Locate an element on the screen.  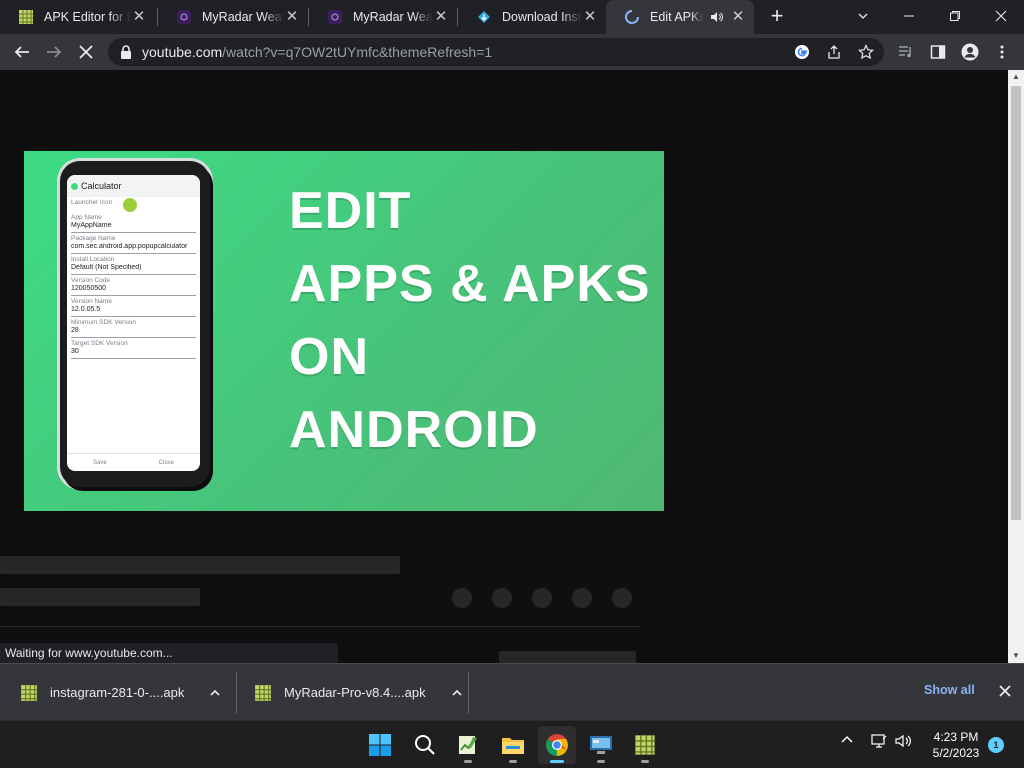
start-button is located at coordinates (380, 745).